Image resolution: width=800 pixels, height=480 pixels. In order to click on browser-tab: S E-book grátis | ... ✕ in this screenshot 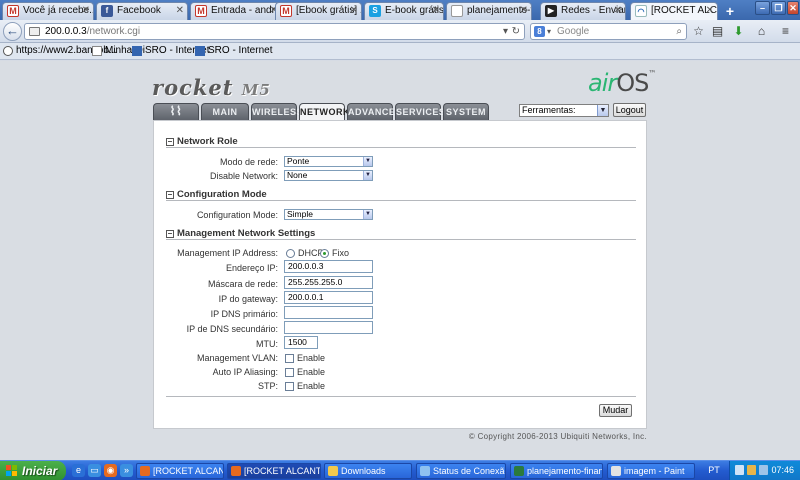, I will do `click(404, 11)`.